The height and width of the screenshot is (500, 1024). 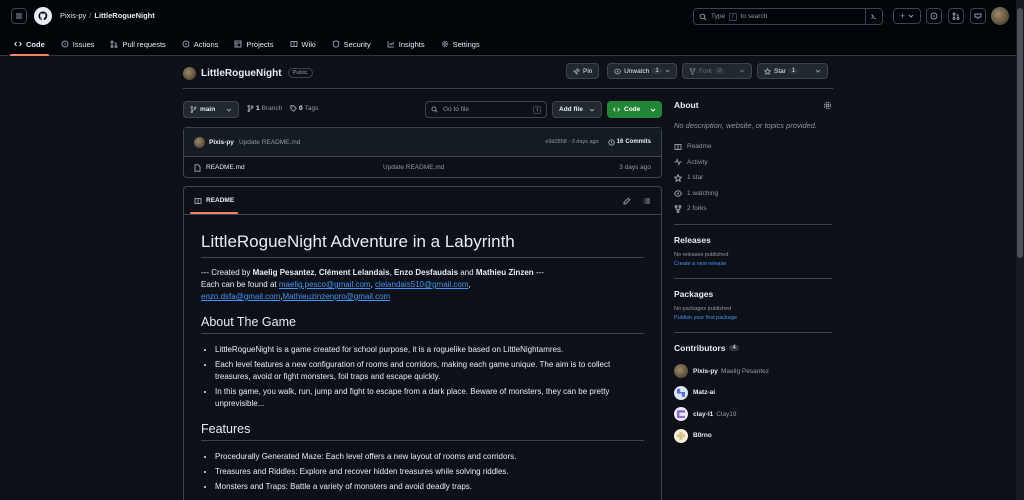 I want to click on author-4: Mathieu Zinzen, so click(x=504, y=272).